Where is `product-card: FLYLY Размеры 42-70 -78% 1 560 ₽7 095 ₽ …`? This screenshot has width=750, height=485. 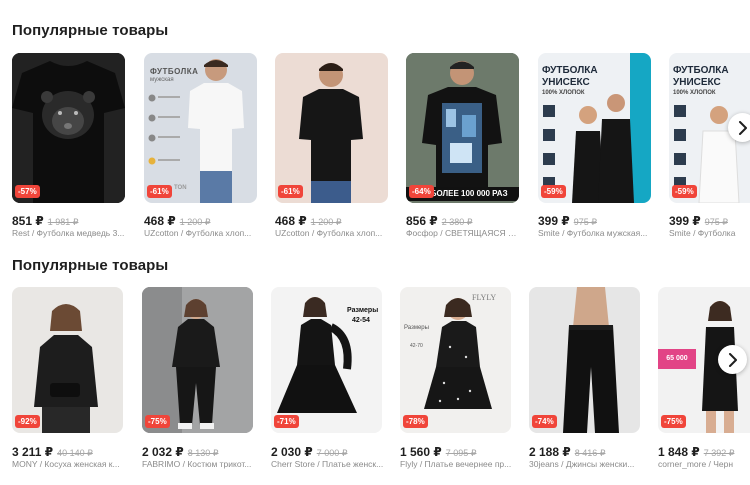
product-card: FLYLY Размеры 42-70 -78% 1 560 ₽7 095 ₽ … is located at coordinates (455, 378).